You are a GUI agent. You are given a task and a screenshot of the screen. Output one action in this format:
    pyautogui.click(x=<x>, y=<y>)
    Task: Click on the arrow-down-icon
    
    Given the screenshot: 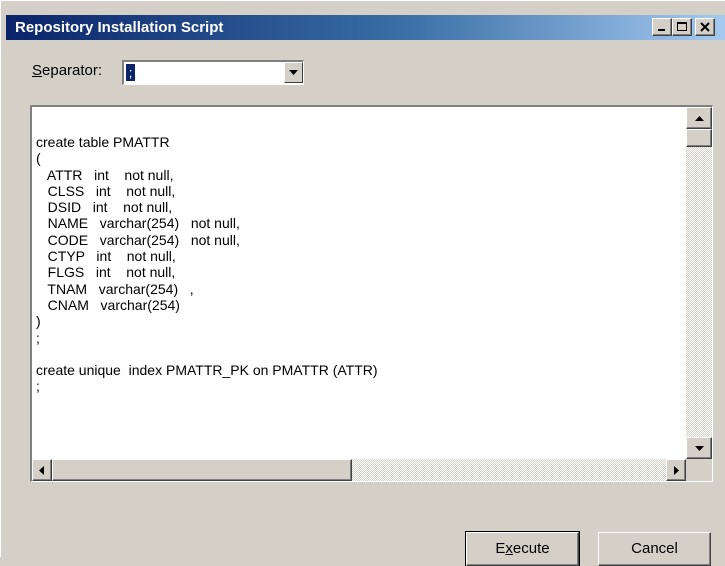 What is the action you would take?
    pyautogui.click(x=699, y=448)
    